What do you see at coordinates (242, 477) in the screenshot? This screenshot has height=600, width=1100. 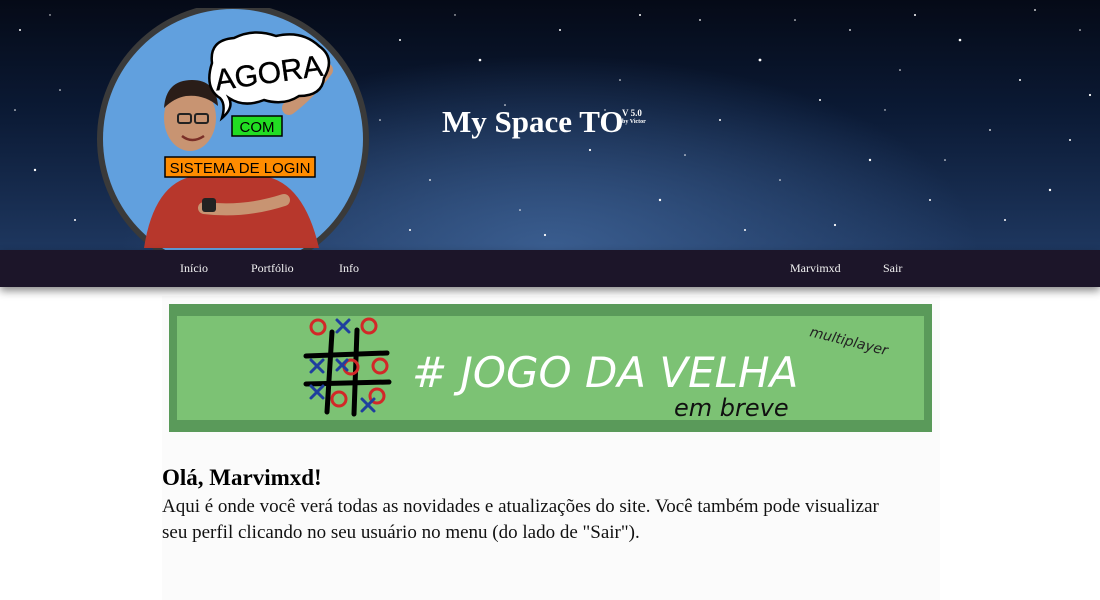 I see `greeting-heading: Olá, Marvimxd!` at bounding box center [242, 477].